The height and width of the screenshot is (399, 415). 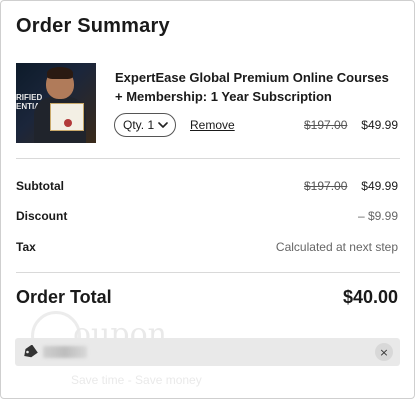 I want to click on subtotal-original-price: $197.00, so click(x=326, y=186).